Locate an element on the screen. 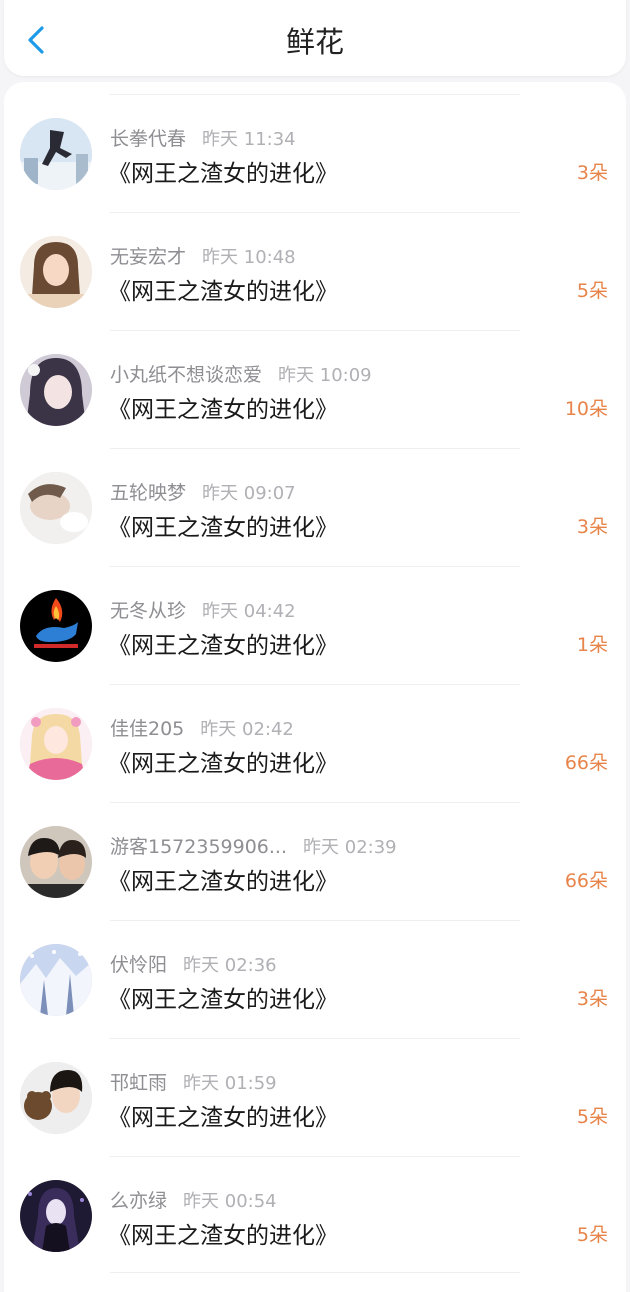 The height and width of the screenshot is (1292, 630). user-name: 么亦绿 is located at coordinates (138, 1201).